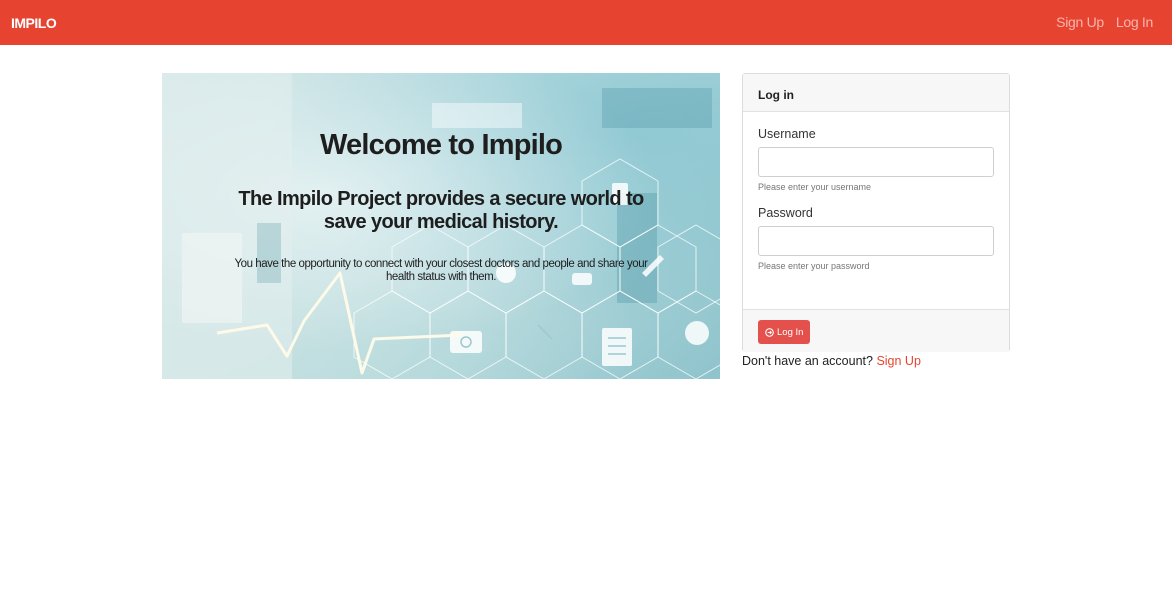 This screenshot has width=1172, height=614. Describe the element at coordinates (776, 95) in the screenshot. I see `login-card-title: Log in` at that location.